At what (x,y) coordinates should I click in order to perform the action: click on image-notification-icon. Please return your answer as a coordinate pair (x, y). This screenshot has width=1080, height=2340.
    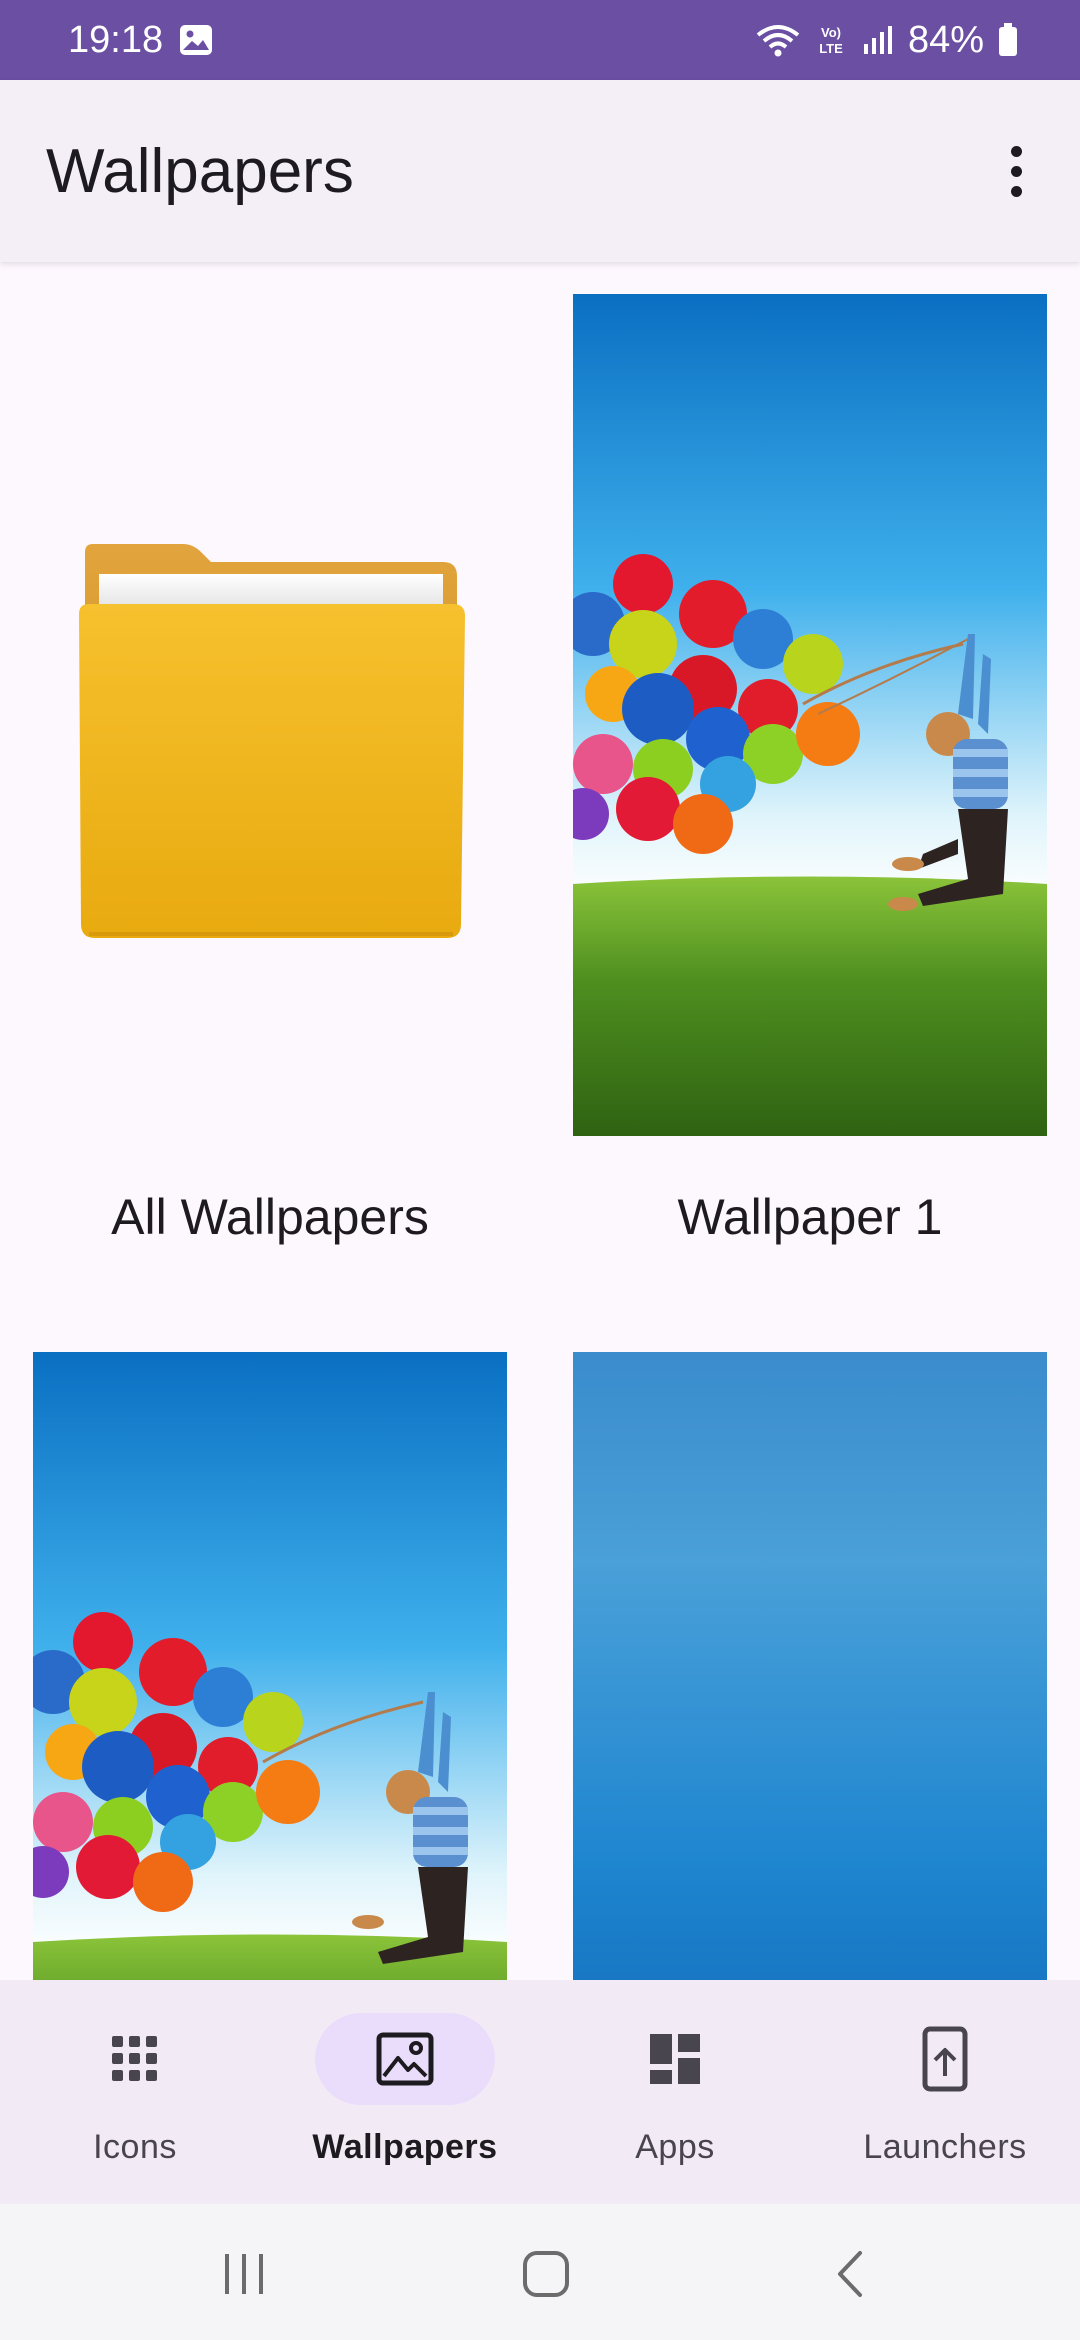
    Looking at the image, I should click on (196, 40).